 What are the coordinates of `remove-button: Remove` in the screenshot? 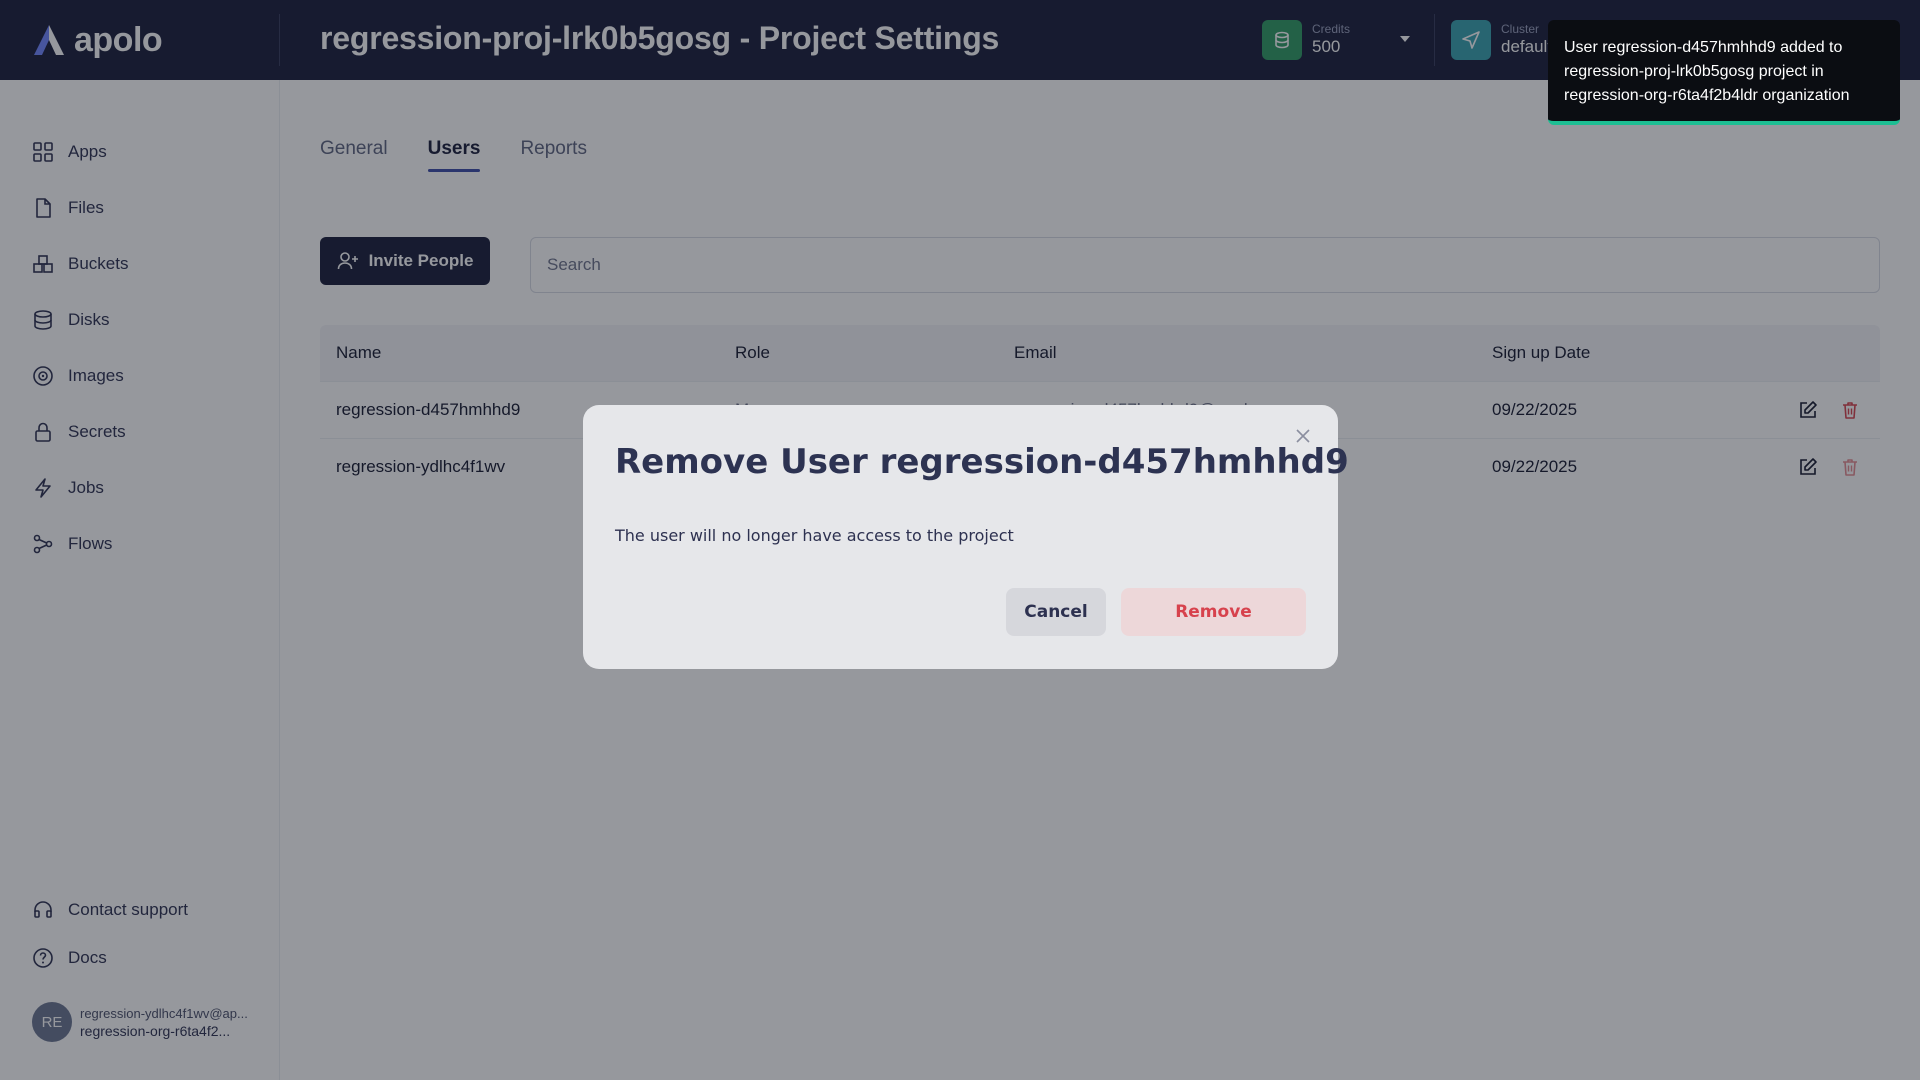 It's located at (1213, 612).